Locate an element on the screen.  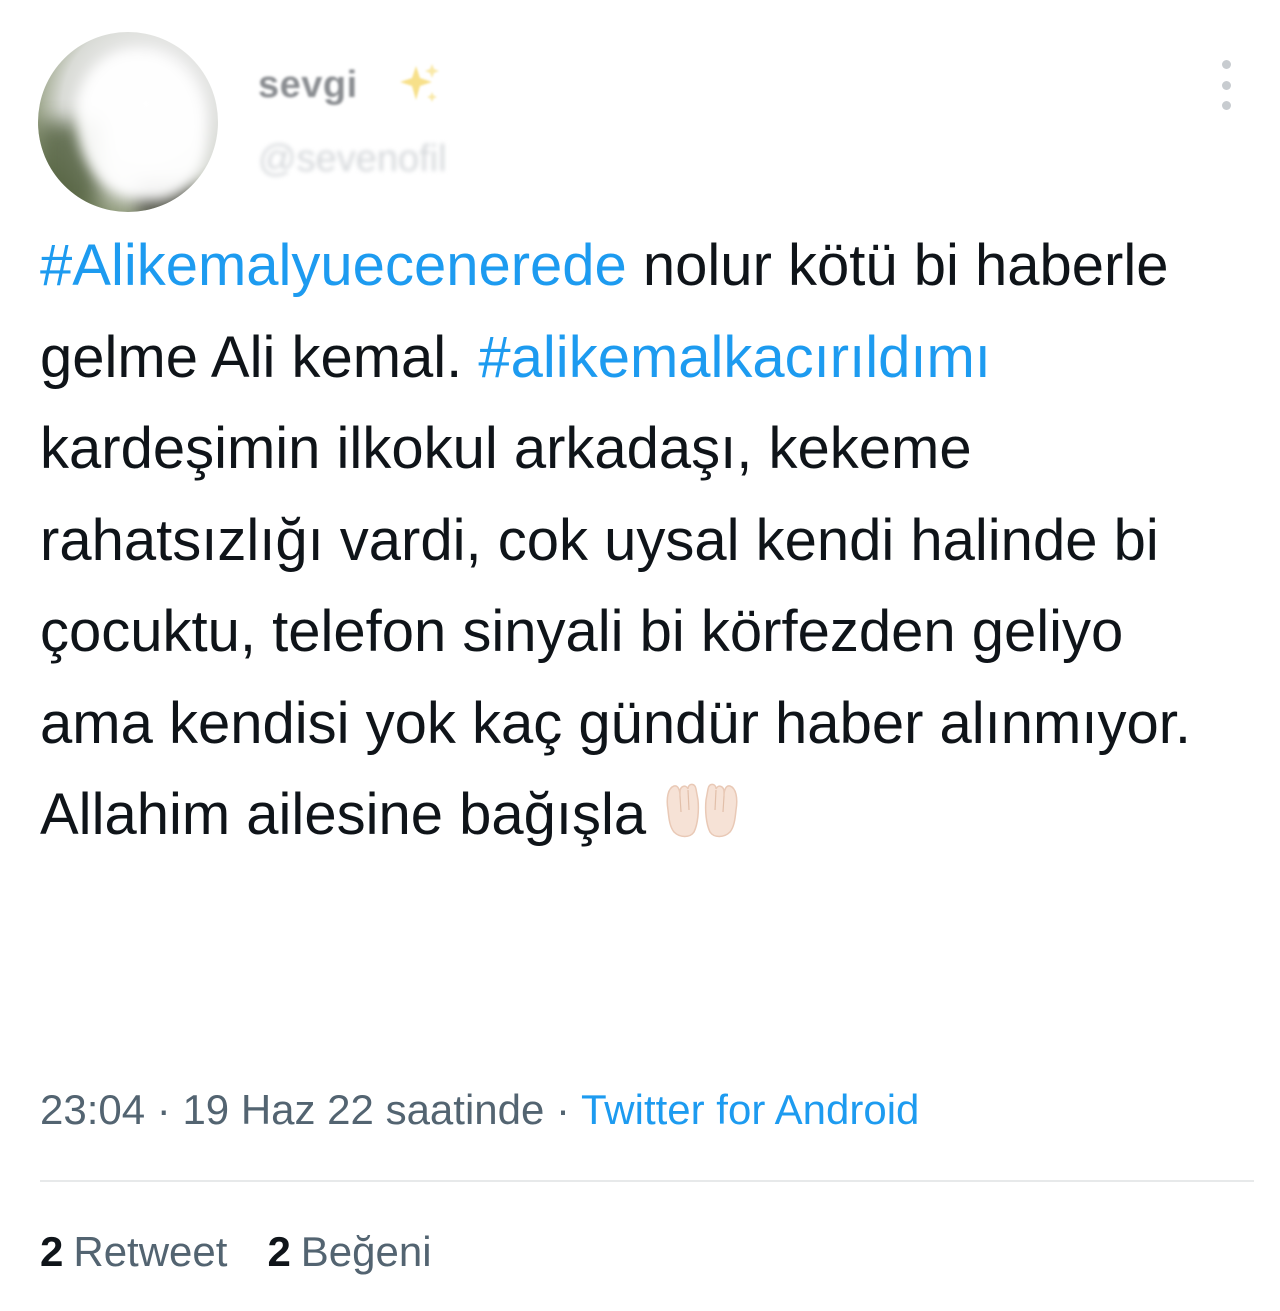
tweet-time: 23:04 is located at coordinates (92, 1109).